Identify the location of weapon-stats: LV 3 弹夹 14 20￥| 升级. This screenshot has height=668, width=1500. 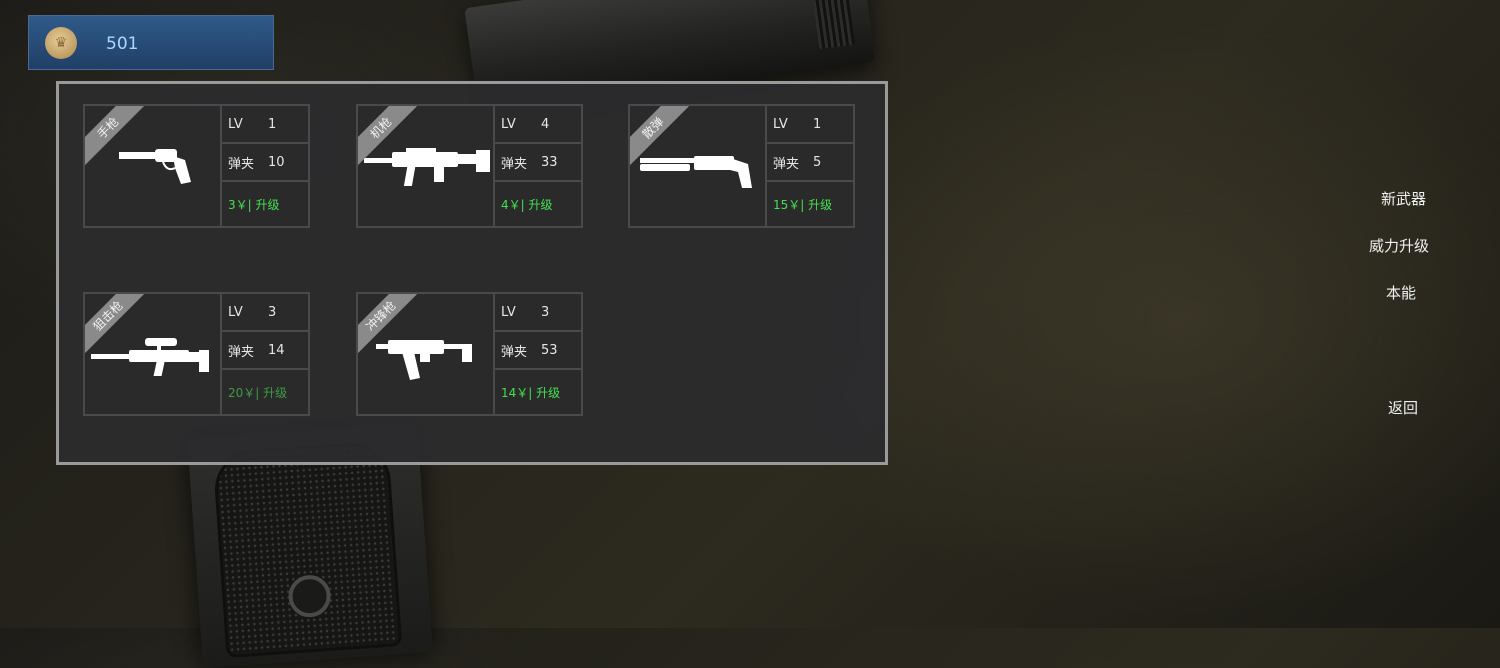
(264, 354).